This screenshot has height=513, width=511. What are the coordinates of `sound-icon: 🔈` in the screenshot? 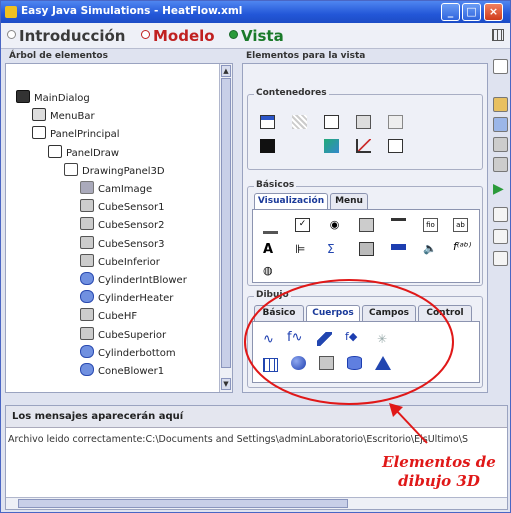 It's located at (430, 249).